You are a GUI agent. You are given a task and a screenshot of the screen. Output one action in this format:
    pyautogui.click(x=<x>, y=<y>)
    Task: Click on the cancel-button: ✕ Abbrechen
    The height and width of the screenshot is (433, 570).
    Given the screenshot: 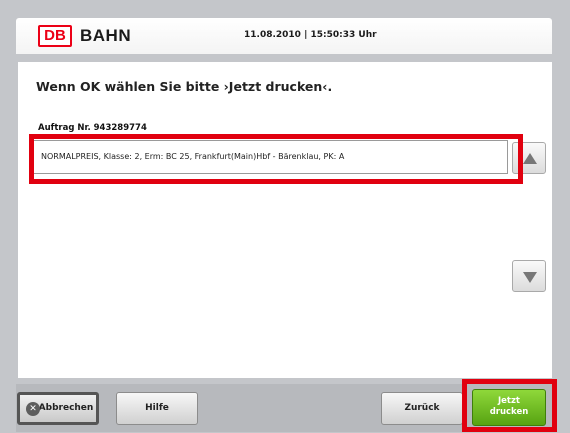 What is the action you would take?
    pyautogui.click(x=58, y=408)
    